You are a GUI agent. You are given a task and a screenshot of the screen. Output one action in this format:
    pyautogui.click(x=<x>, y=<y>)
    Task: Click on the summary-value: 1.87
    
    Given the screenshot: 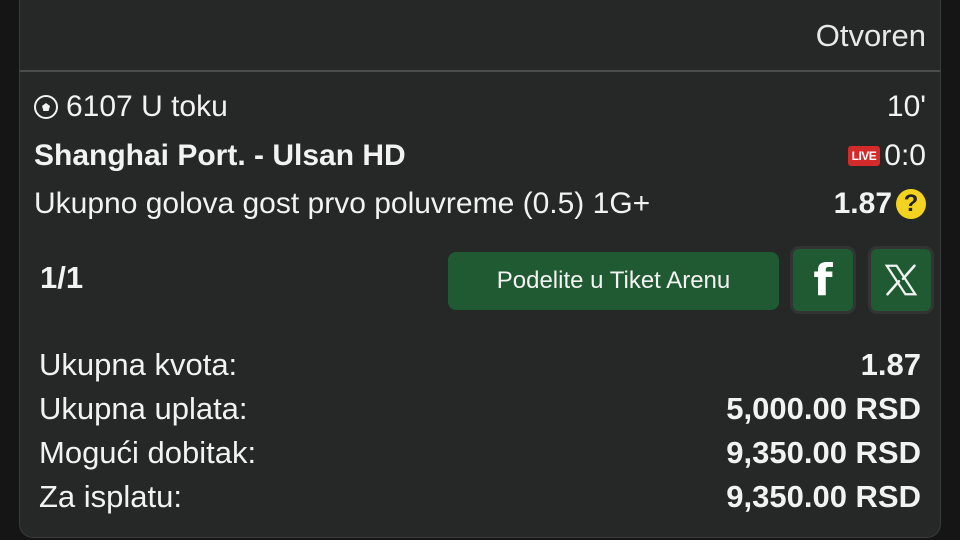 What is the action you would take?
    pyautogui.click(x=890, y=364)
    